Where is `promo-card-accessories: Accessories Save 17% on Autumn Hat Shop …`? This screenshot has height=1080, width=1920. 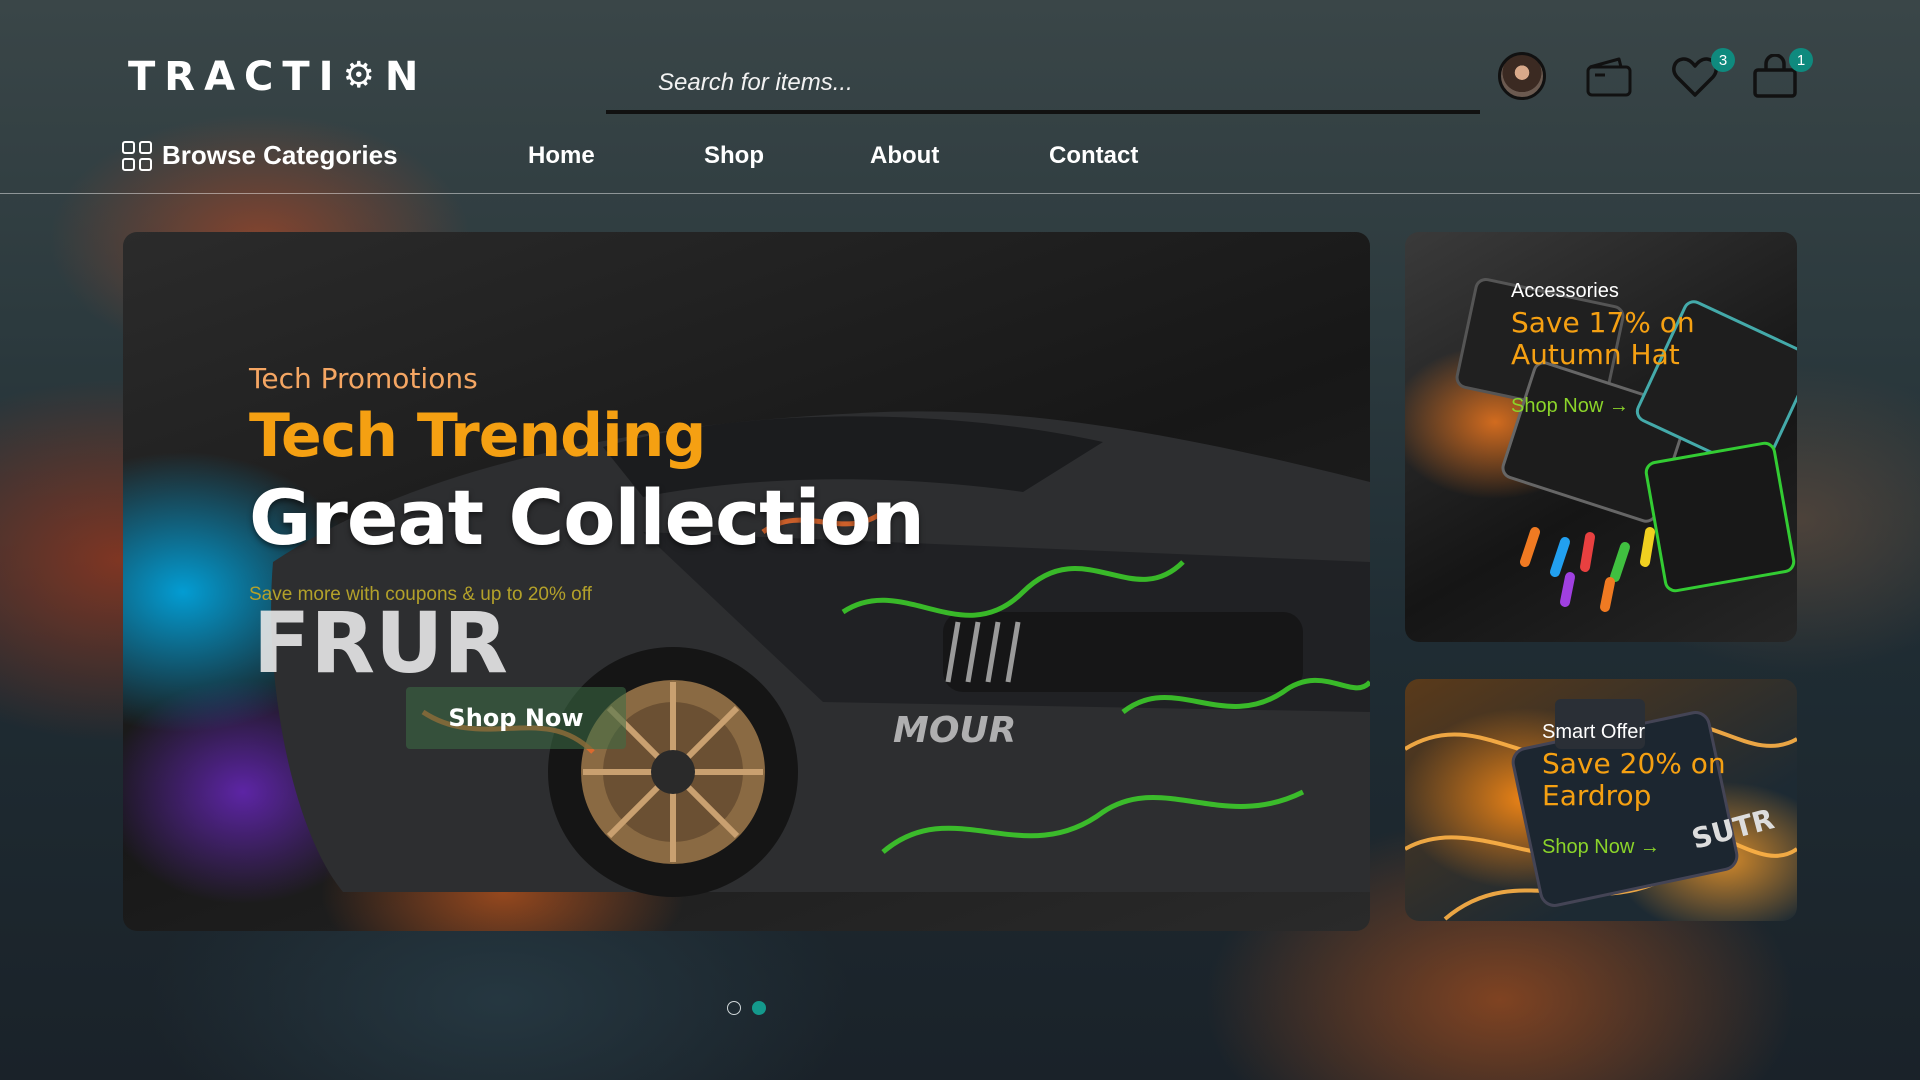 promo-card-accessories: Accessories Save 17% on Autumn Hat Shop … is located at coordinates (1601, 437).